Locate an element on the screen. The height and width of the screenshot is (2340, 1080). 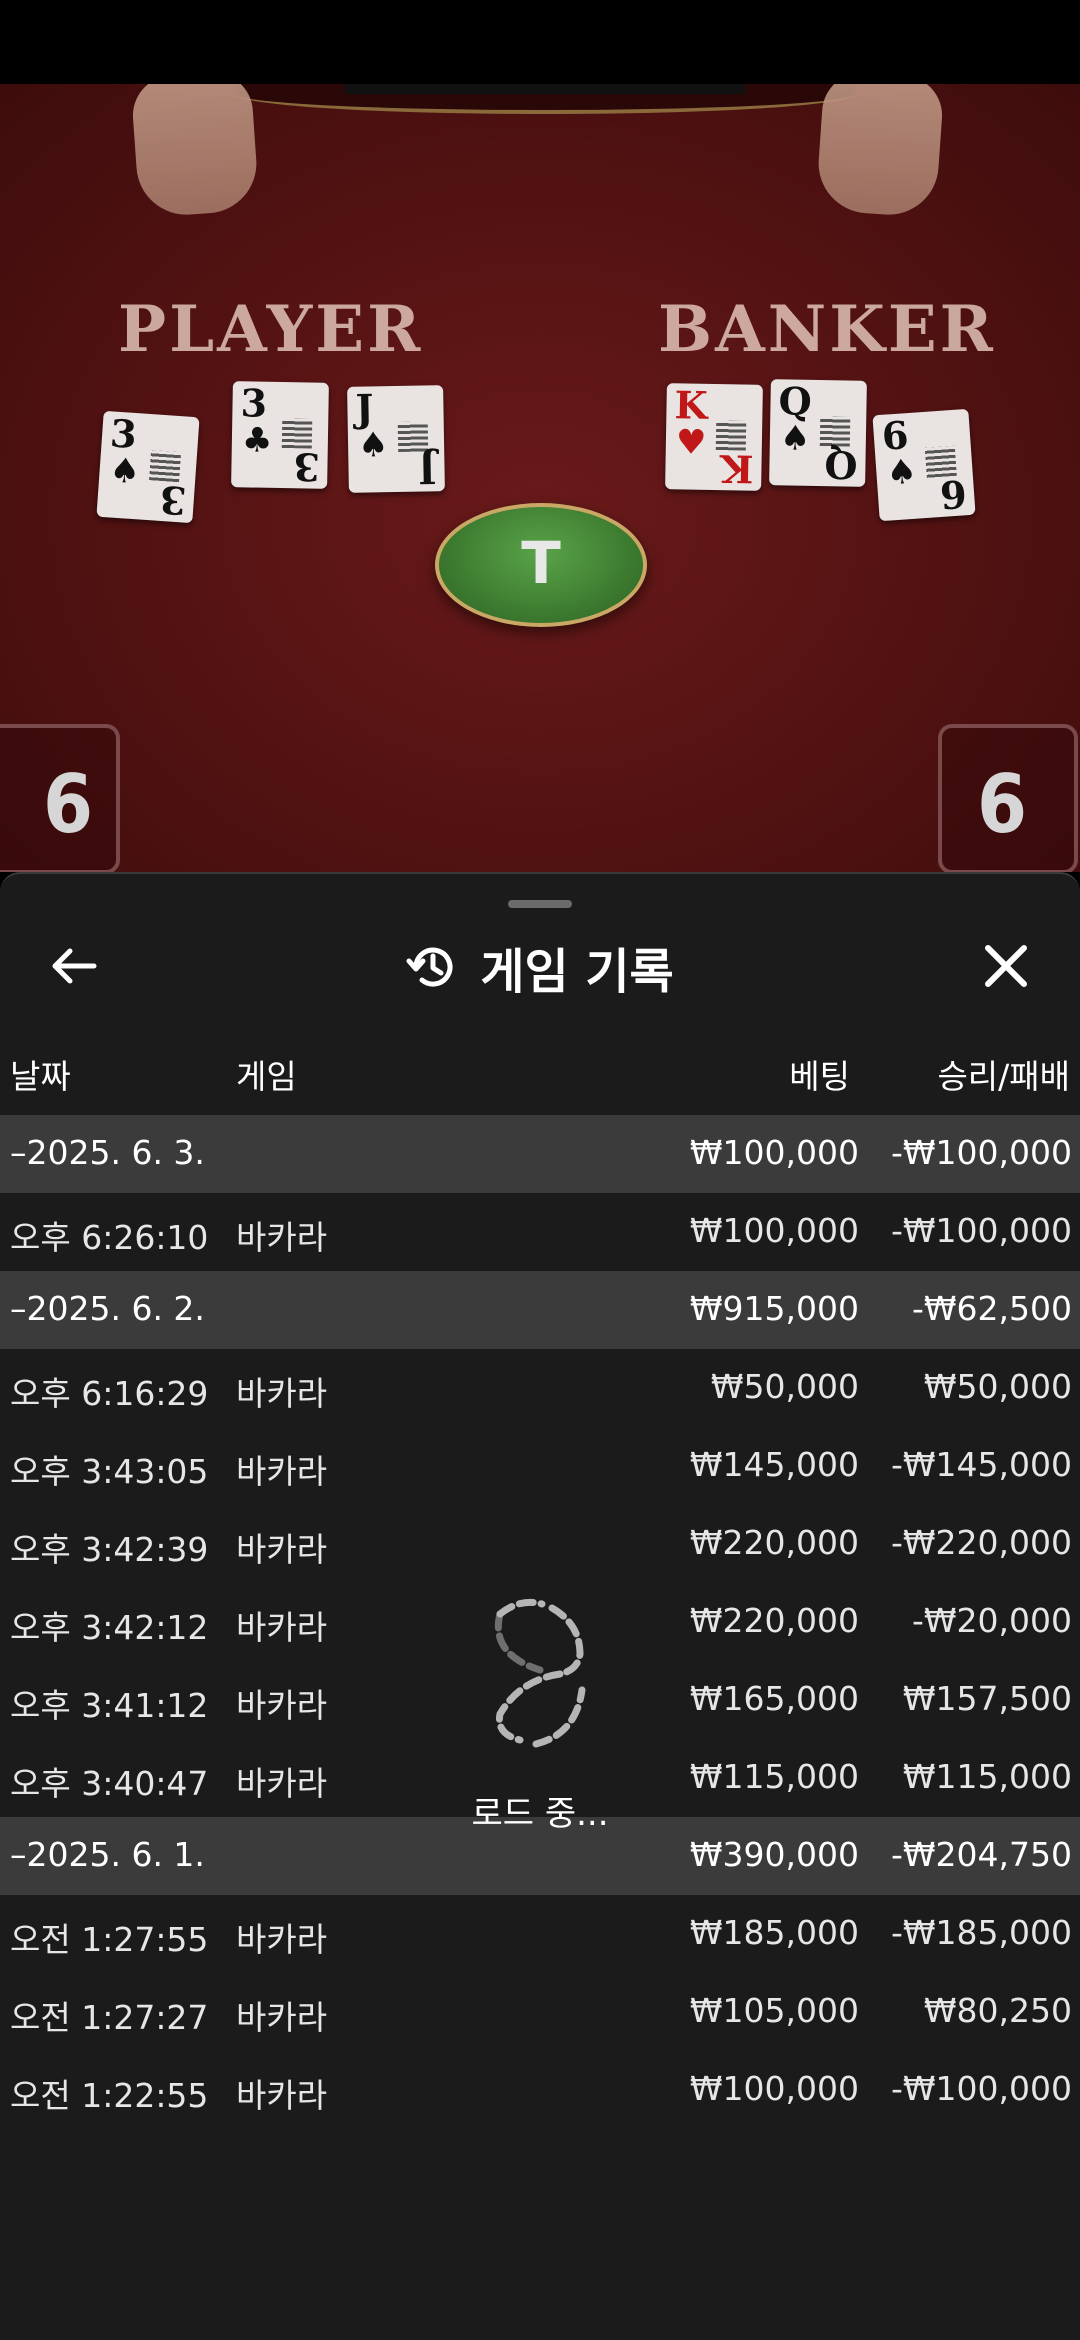
history-icon is located at coordinates (429, 967).